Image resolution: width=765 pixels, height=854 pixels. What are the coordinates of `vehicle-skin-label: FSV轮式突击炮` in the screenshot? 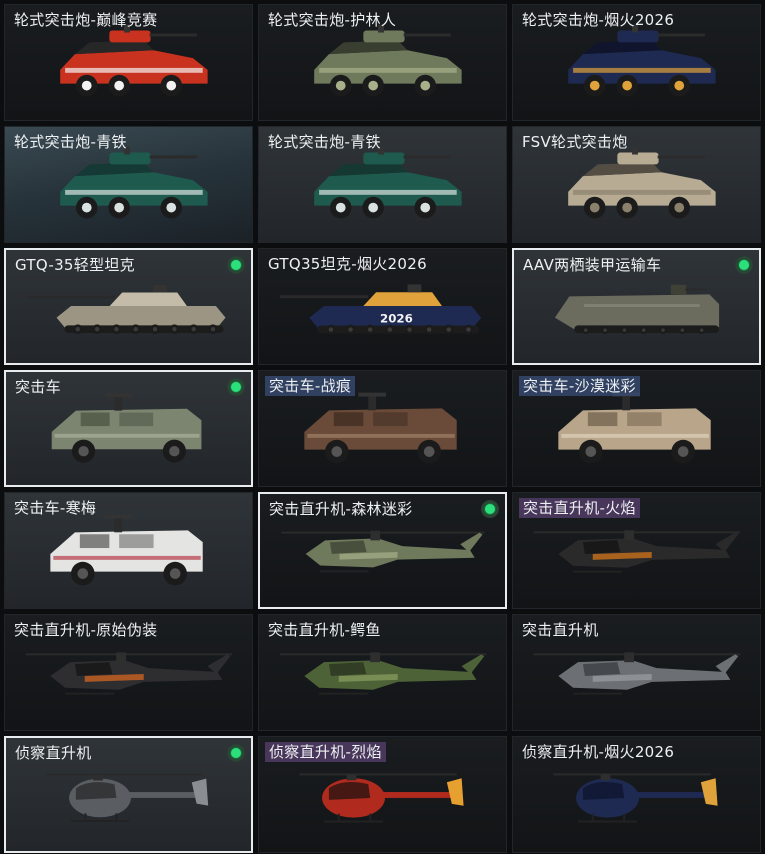 It's located at (575, 142).